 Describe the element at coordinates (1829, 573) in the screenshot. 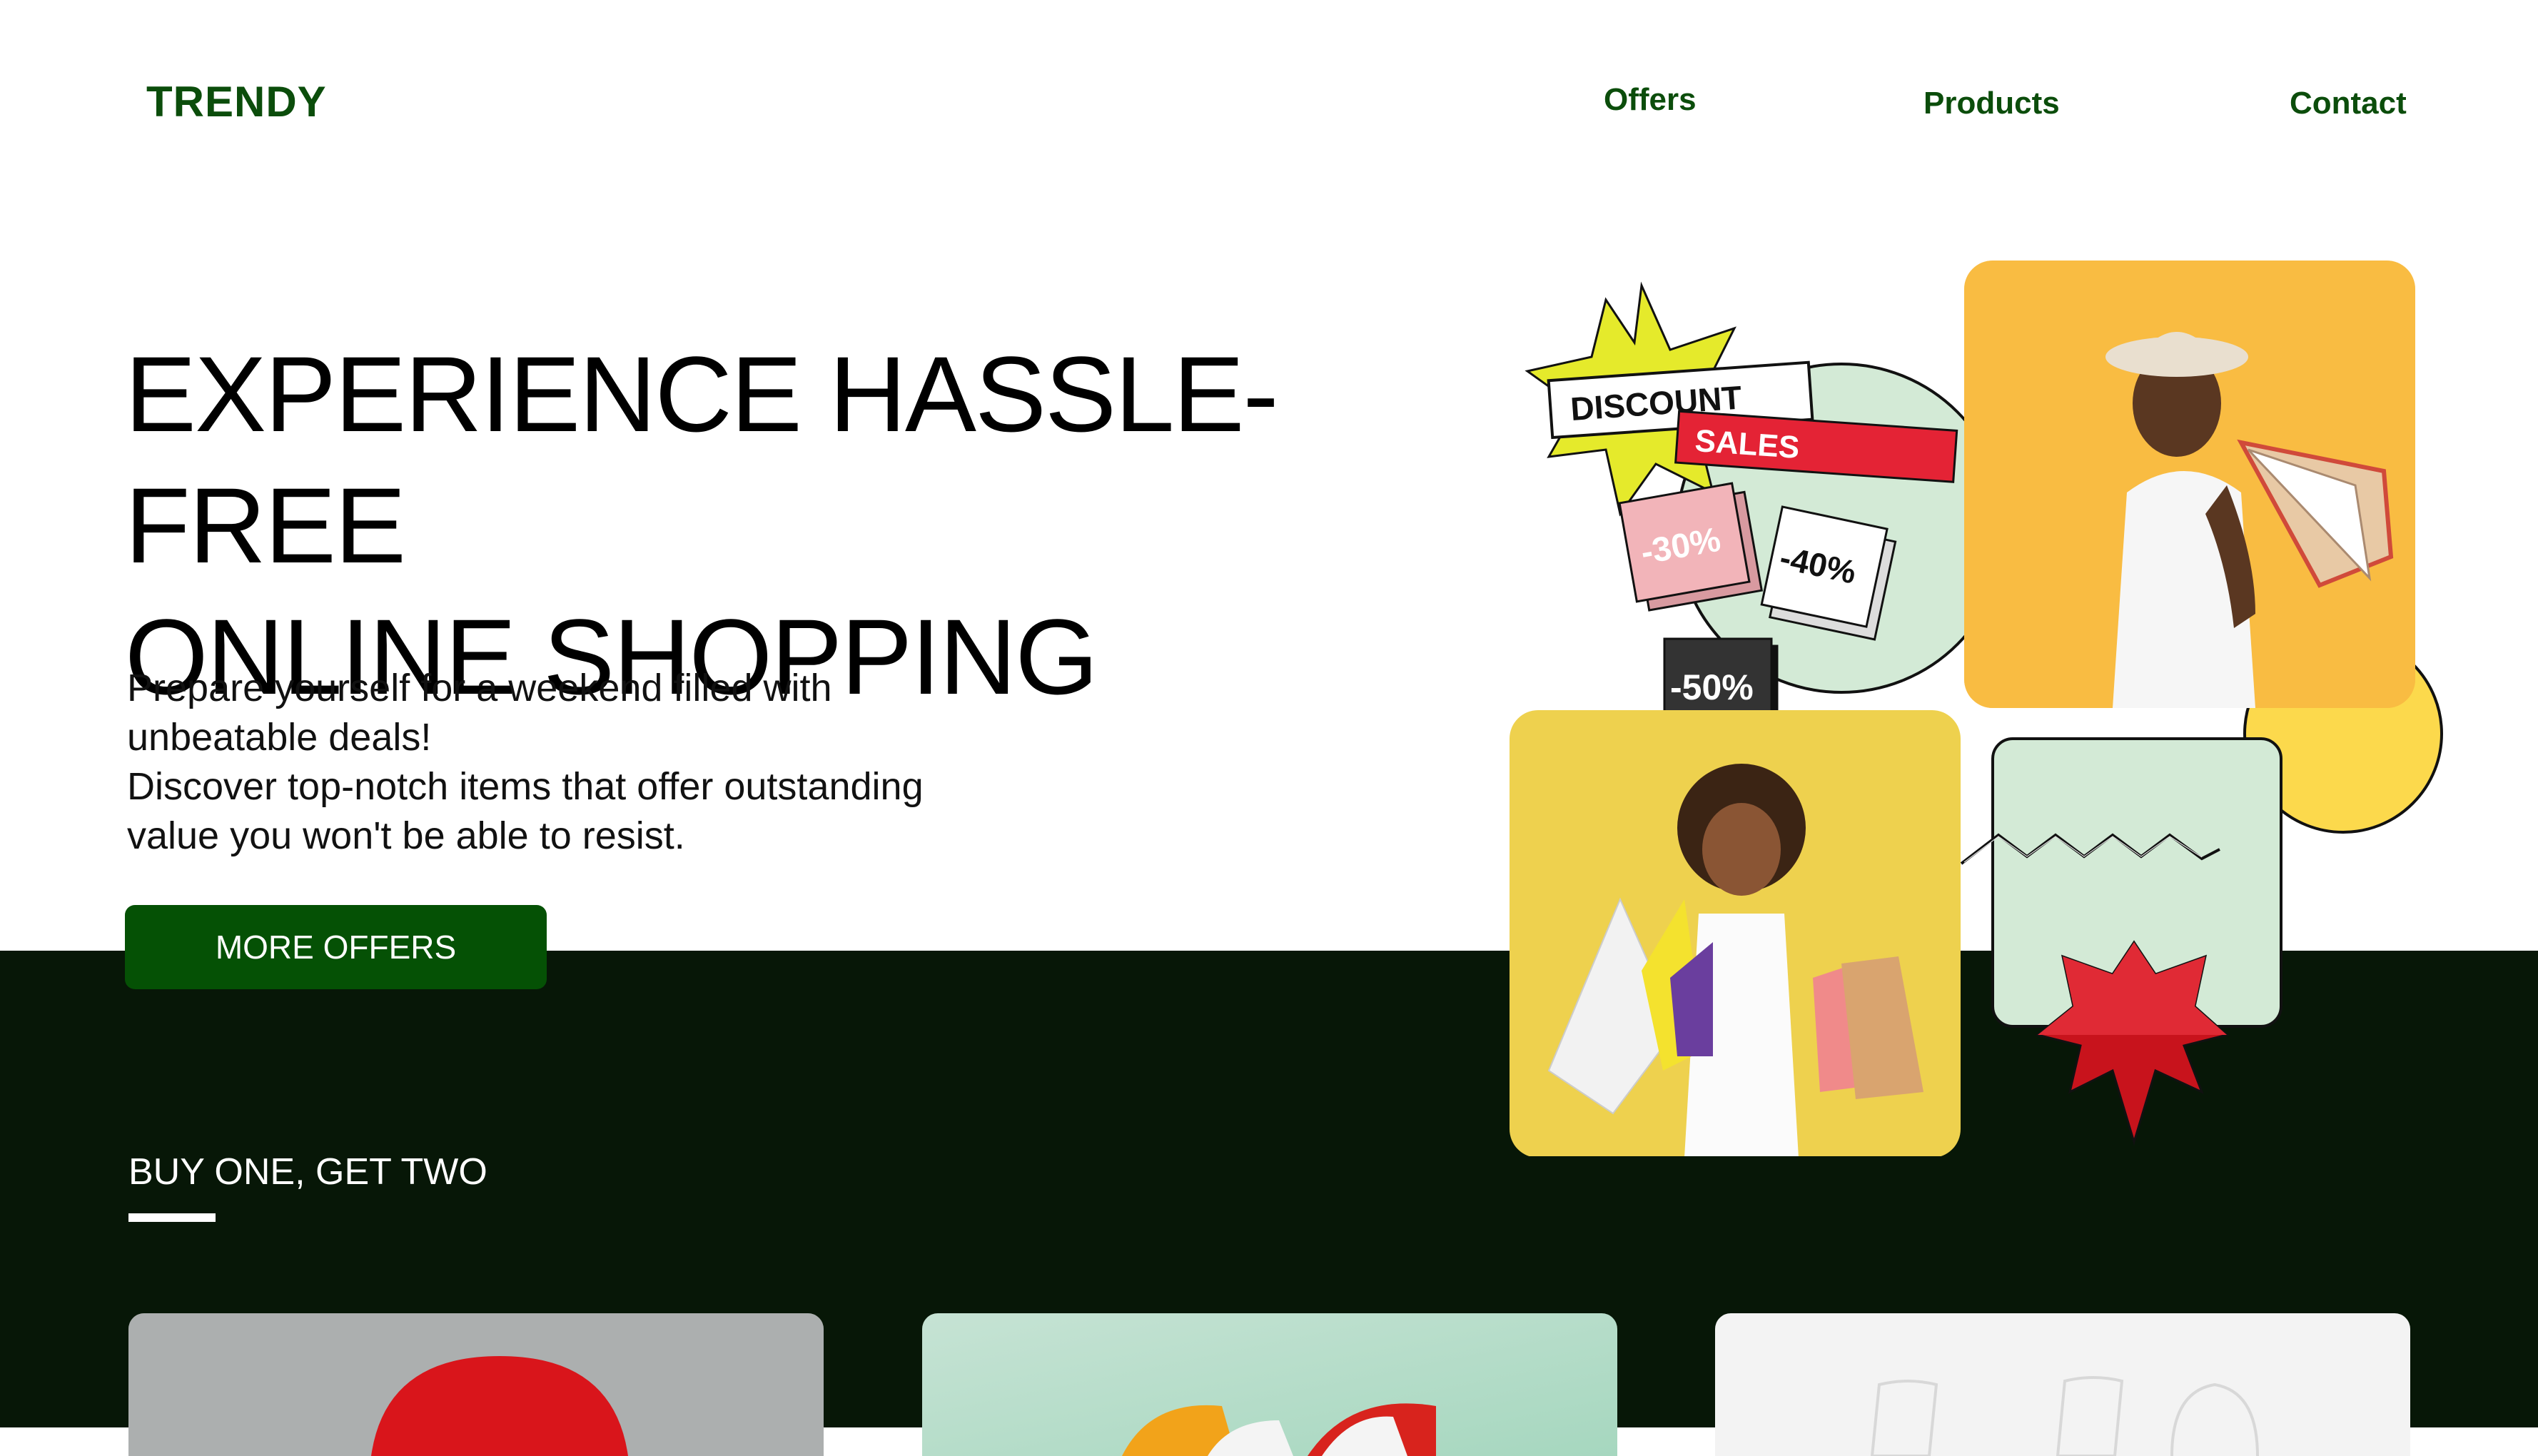

I see `tag-40-box: -40%` at that location.